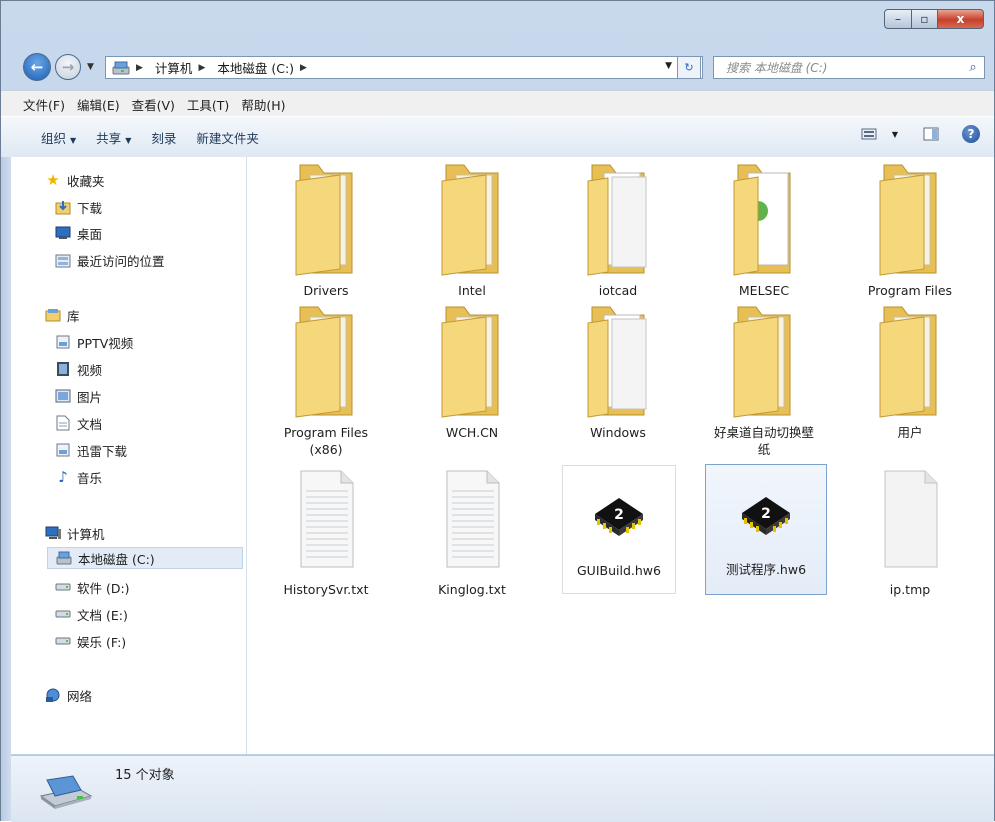 This screenshot has width=995, height=822. I want to click on library-icon, so click(53, 315).